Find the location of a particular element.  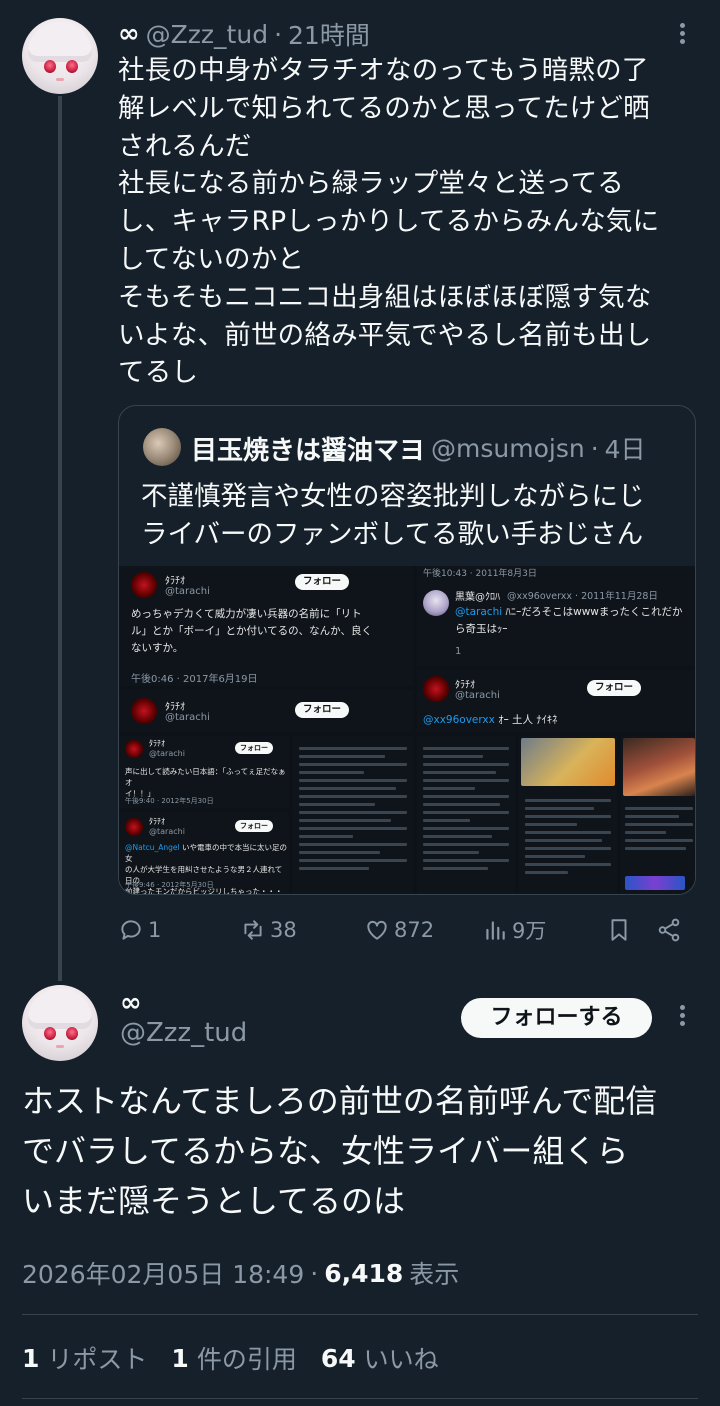

views-chart-icon is located at coordinates (495, 930).